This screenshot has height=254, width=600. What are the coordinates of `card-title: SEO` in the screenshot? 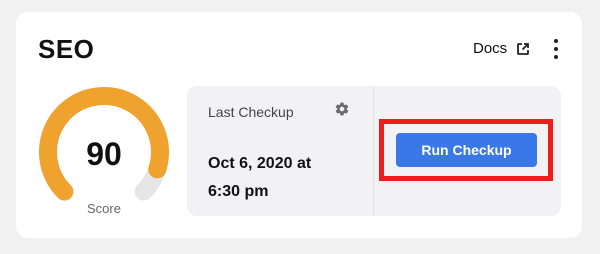 It's located at (66, 49).